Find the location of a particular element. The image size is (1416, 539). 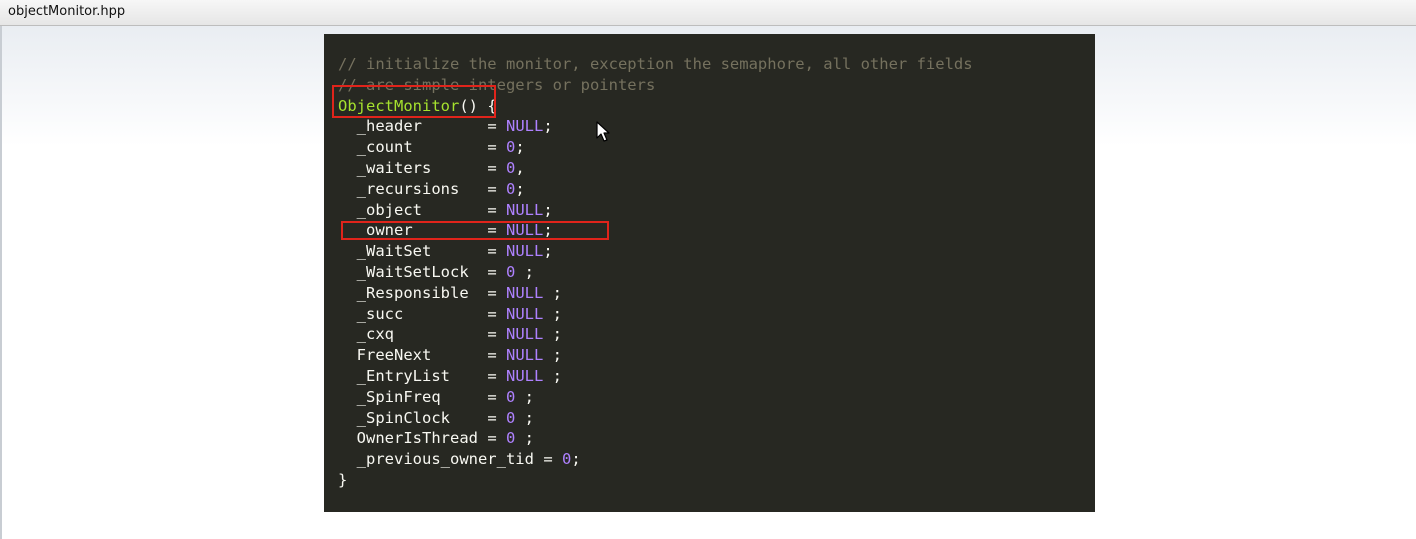

field-name: _previous_owner_tid is located at coordinates (441, 459).